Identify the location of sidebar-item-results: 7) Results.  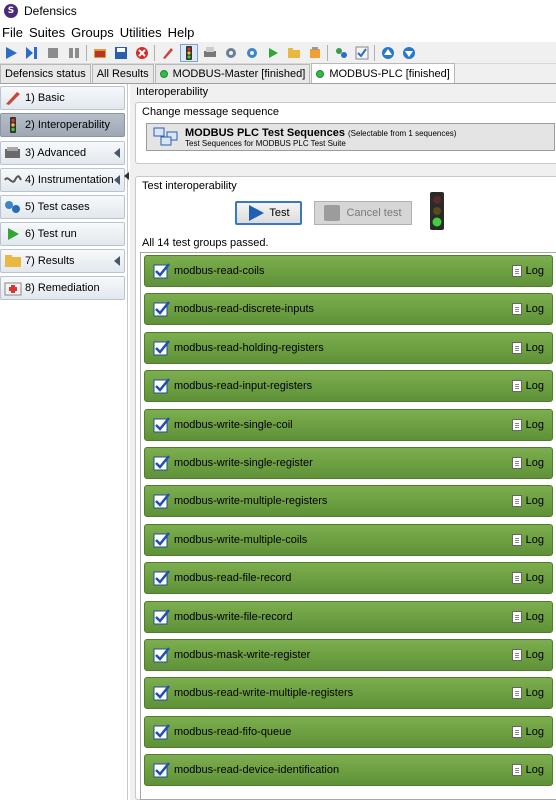
(62, 261).